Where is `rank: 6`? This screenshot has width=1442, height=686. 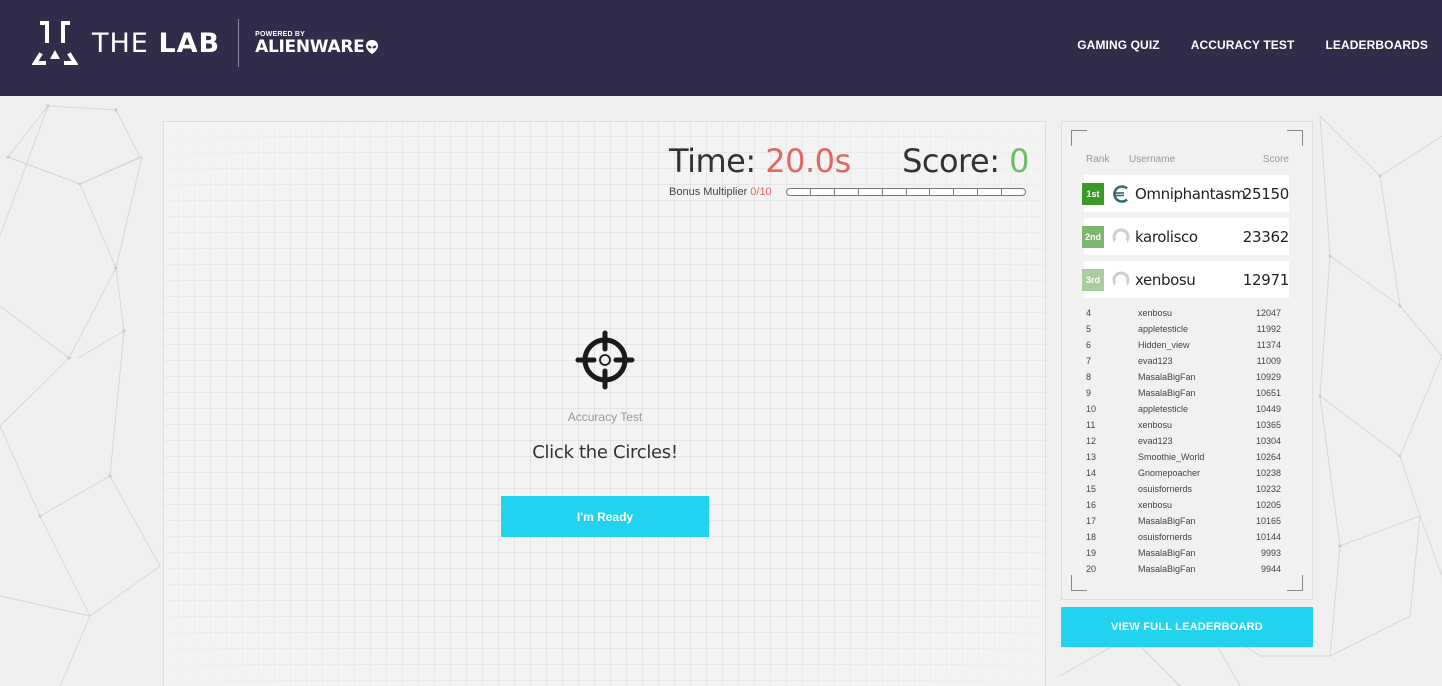
rank: 6 is located at coordinates (1089, 345).